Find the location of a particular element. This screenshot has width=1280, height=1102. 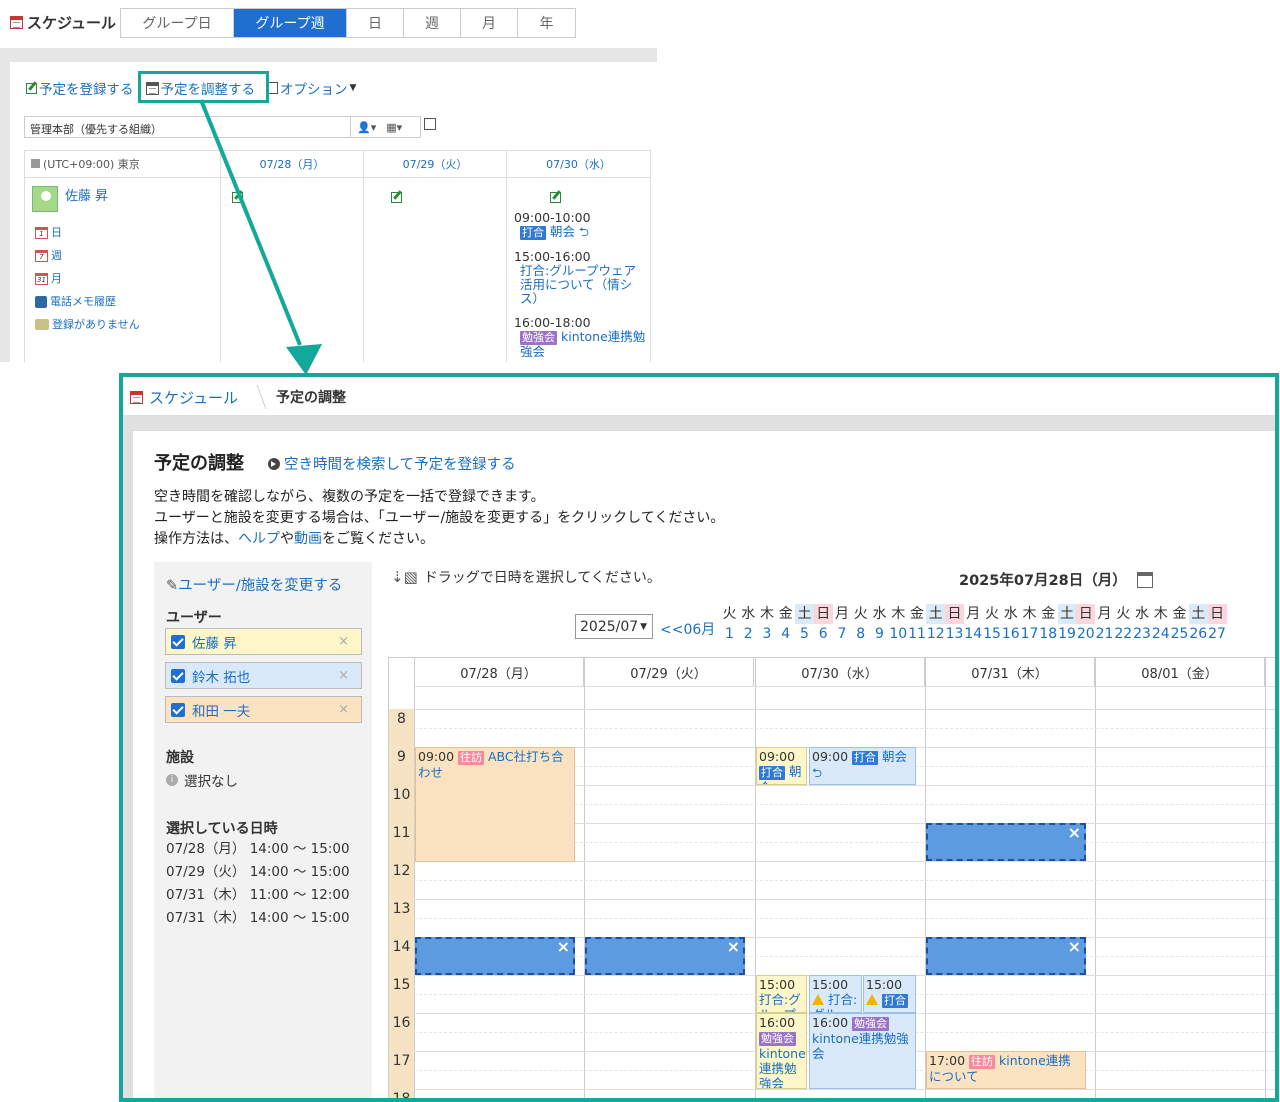

tab-year: 年 is located at coordinates (546, 23).